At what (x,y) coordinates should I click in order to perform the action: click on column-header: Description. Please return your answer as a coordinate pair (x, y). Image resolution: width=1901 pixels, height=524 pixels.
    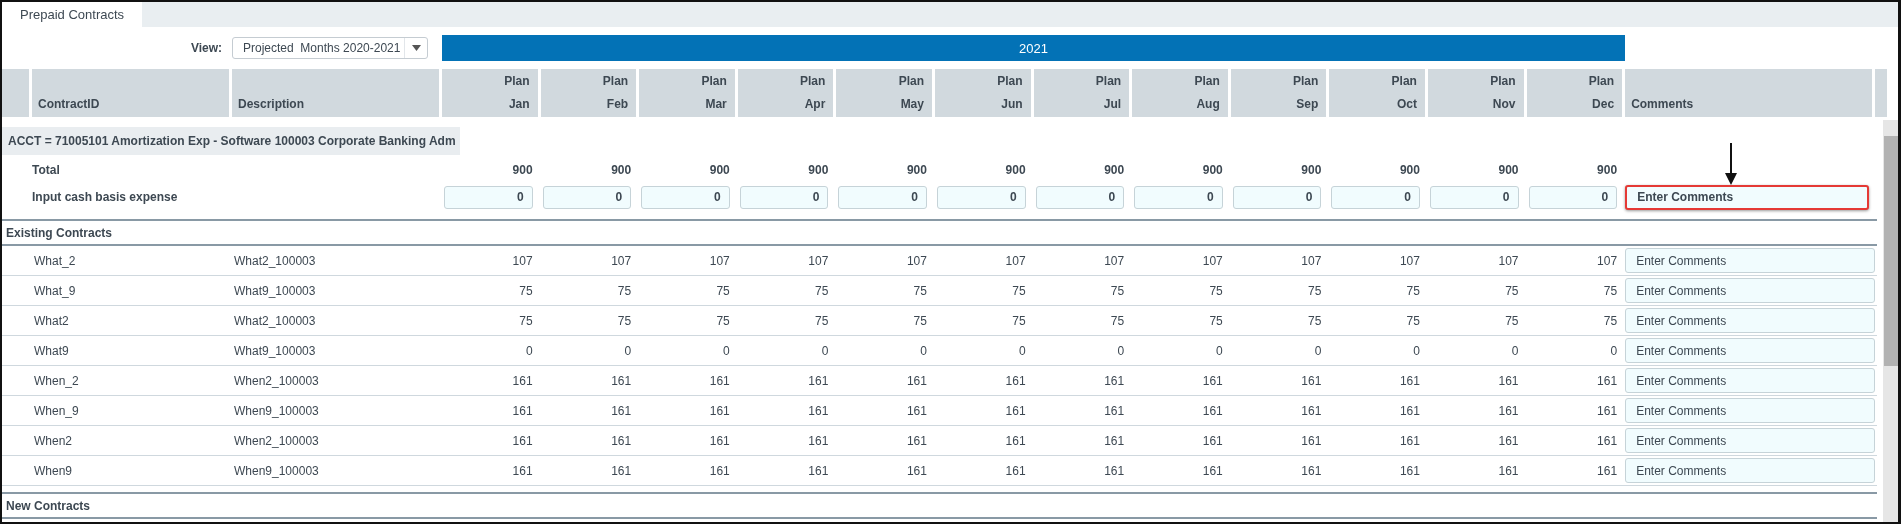
    Looking at the image, I should click on (337, 93).